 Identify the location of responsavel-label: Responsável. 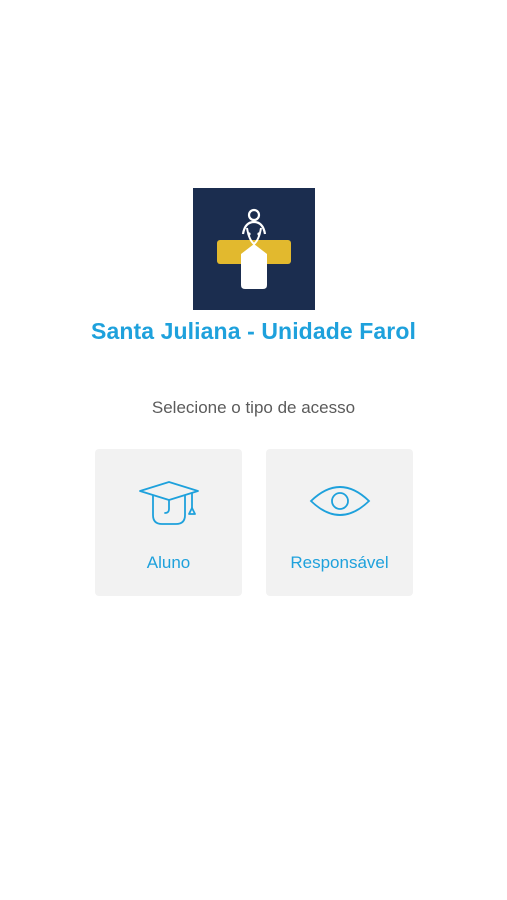
(339, 562).